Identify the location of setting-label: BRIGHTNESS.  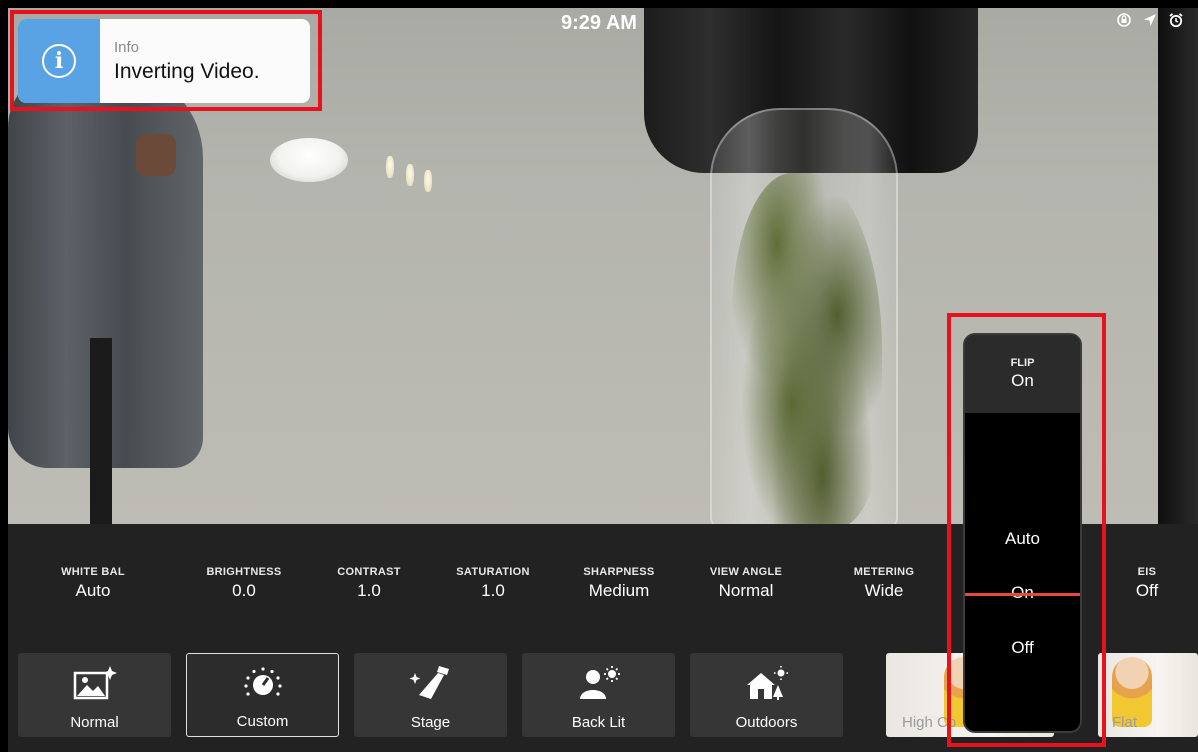
(244, 572).